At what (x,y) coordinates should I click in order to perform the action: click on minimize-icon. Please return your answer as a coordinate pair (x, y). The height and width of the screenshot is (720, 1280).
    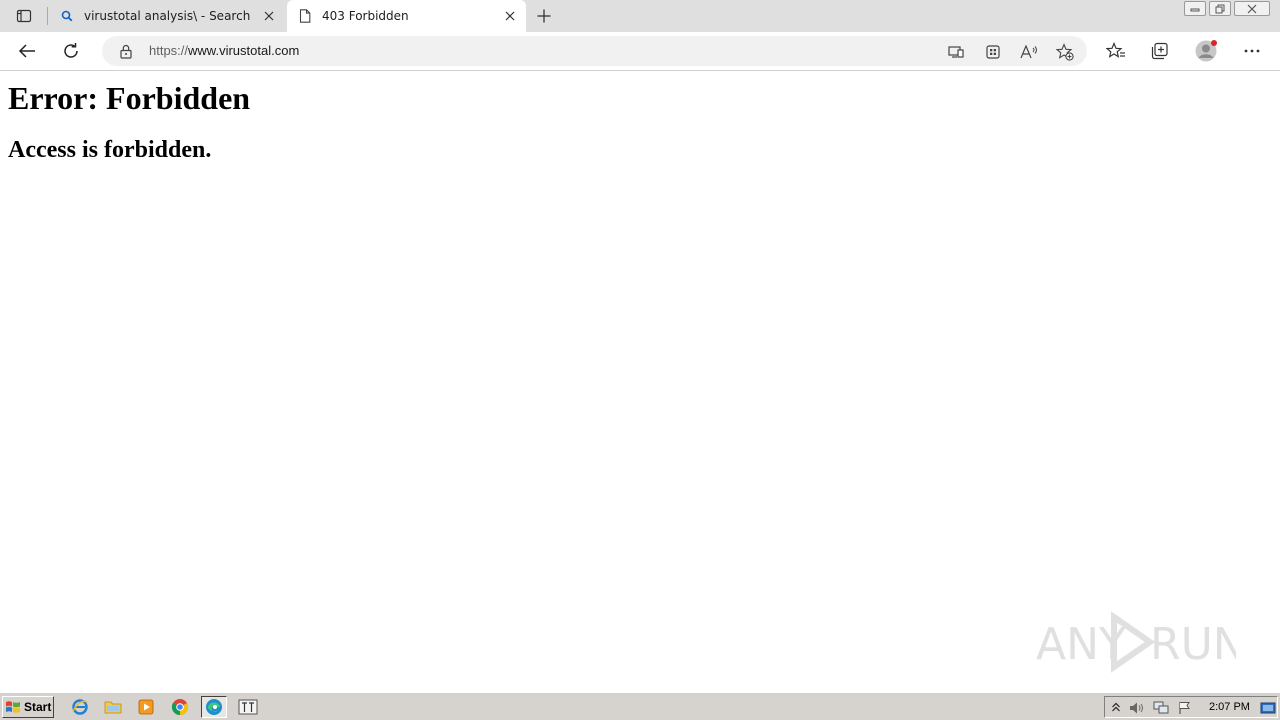
    Looking at the image, I should click on (1195, 9).